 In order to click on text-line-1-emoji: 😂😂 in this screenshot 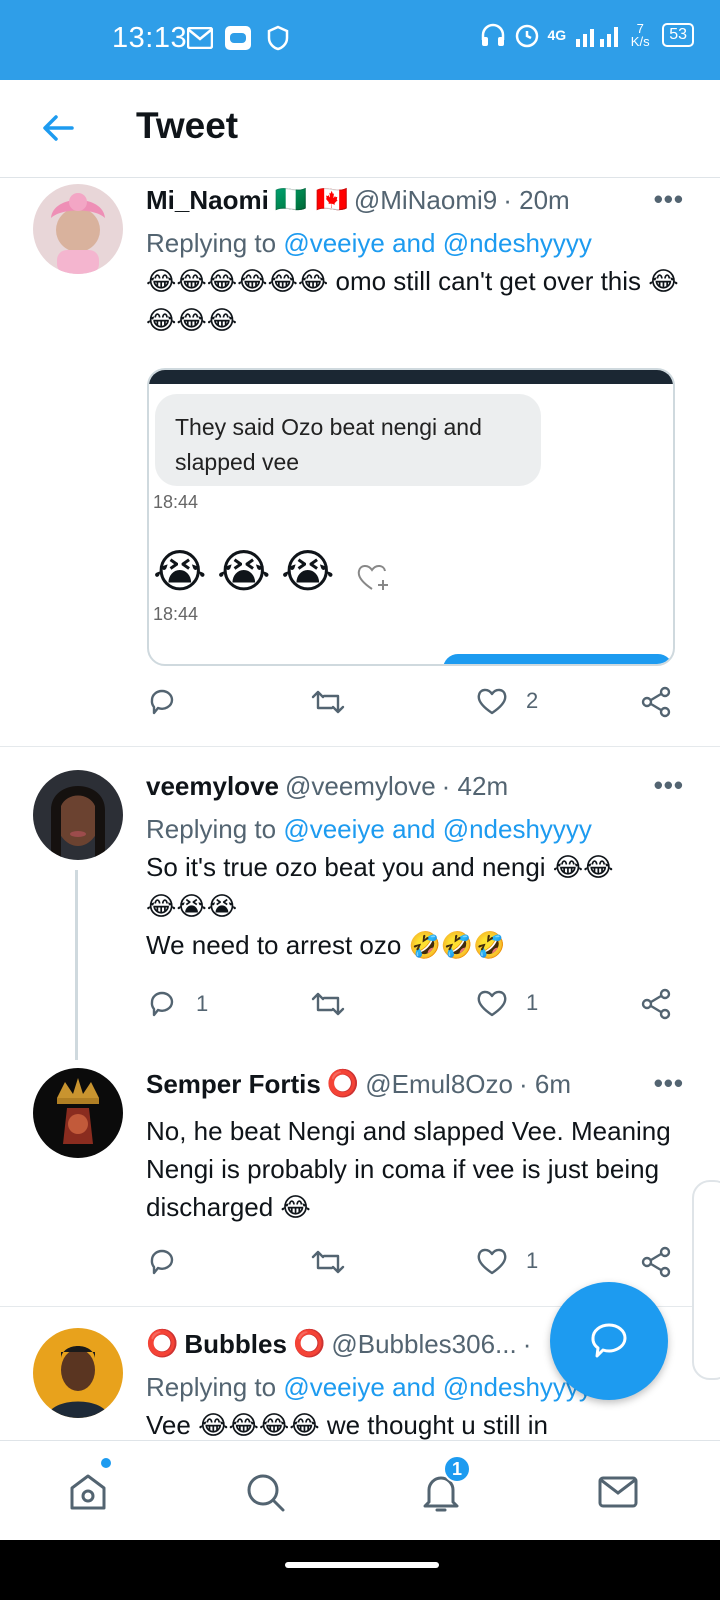, I will do `click(583, 868)`.